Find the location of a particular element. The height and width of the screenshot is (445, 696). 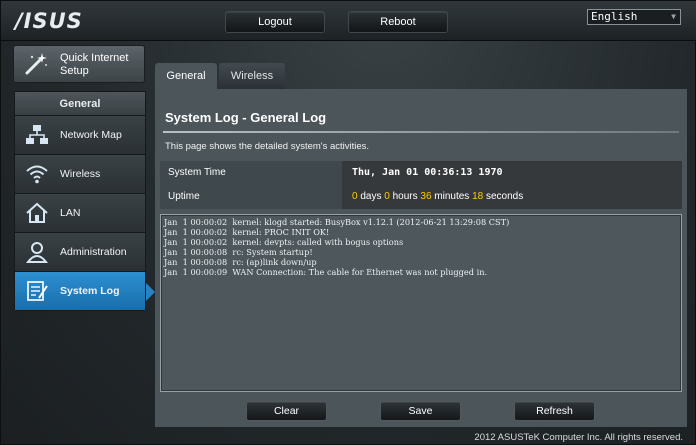

sidebar-item-label: System Log is located at coordinates (90, 291).